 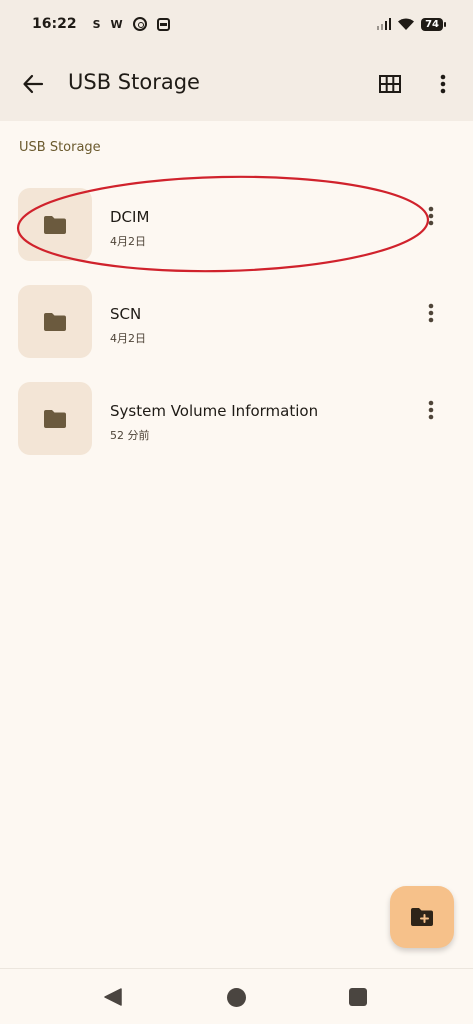 I want to click on status-notification-icons: S W, so click(x=131, y=24).